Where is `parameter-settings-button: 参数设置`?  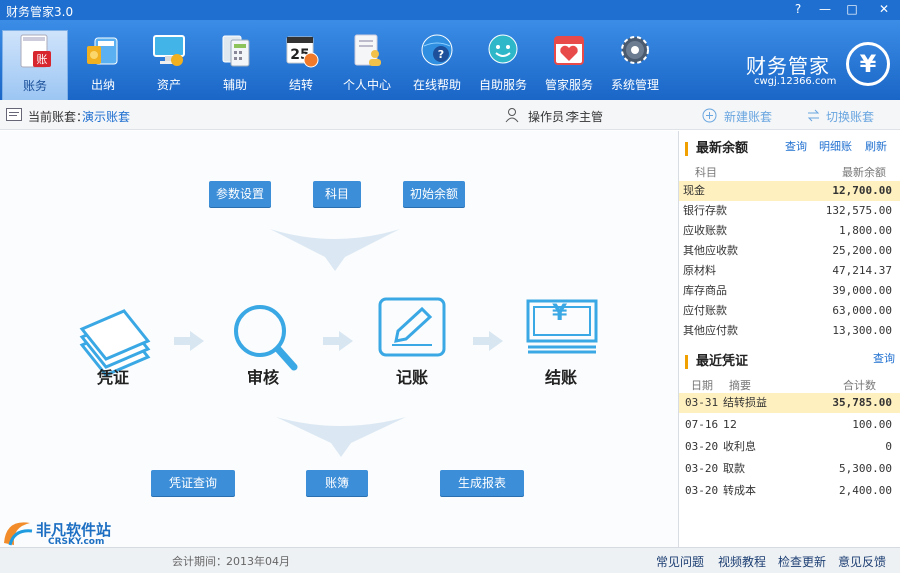 parameter-settings-button: 参数设置 is located at coordinates (240, 194).